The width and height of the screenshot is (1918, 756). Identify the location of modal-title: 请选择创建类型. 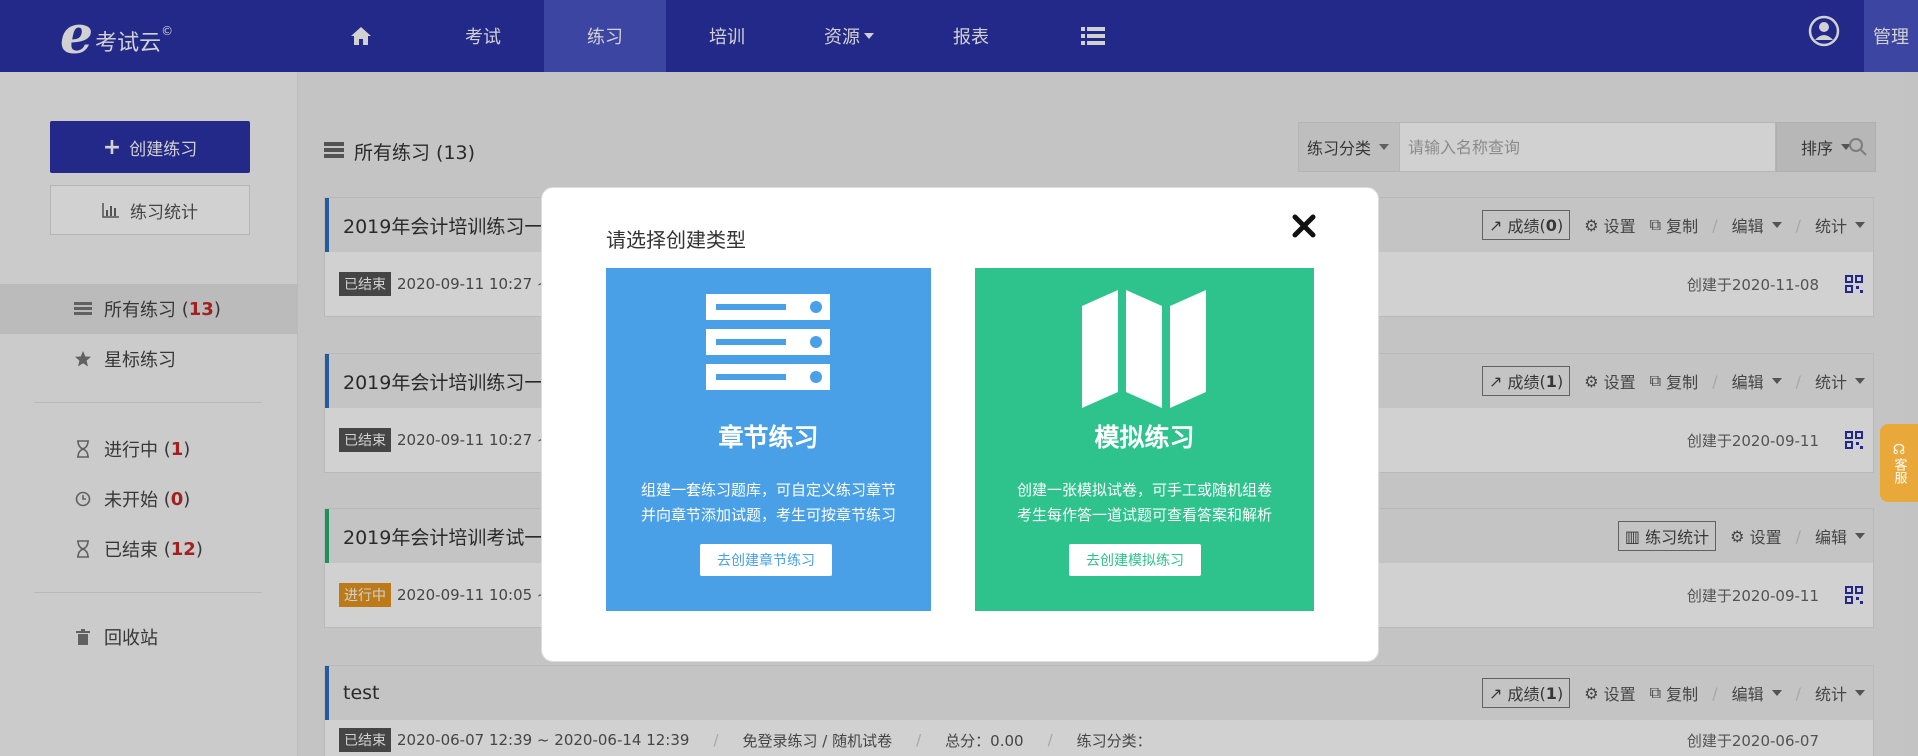
(676, 240).